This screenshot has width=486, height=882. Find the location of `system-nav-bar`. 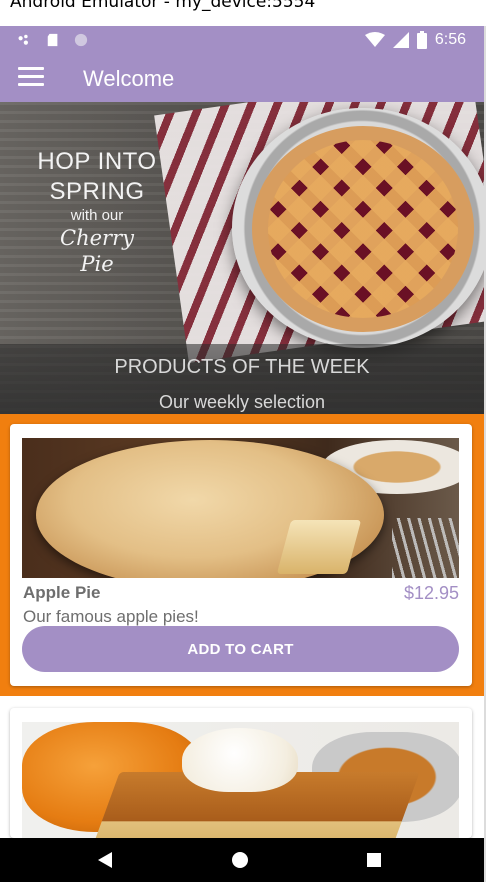

system-nav-bar is located at coordinates (242, 860).